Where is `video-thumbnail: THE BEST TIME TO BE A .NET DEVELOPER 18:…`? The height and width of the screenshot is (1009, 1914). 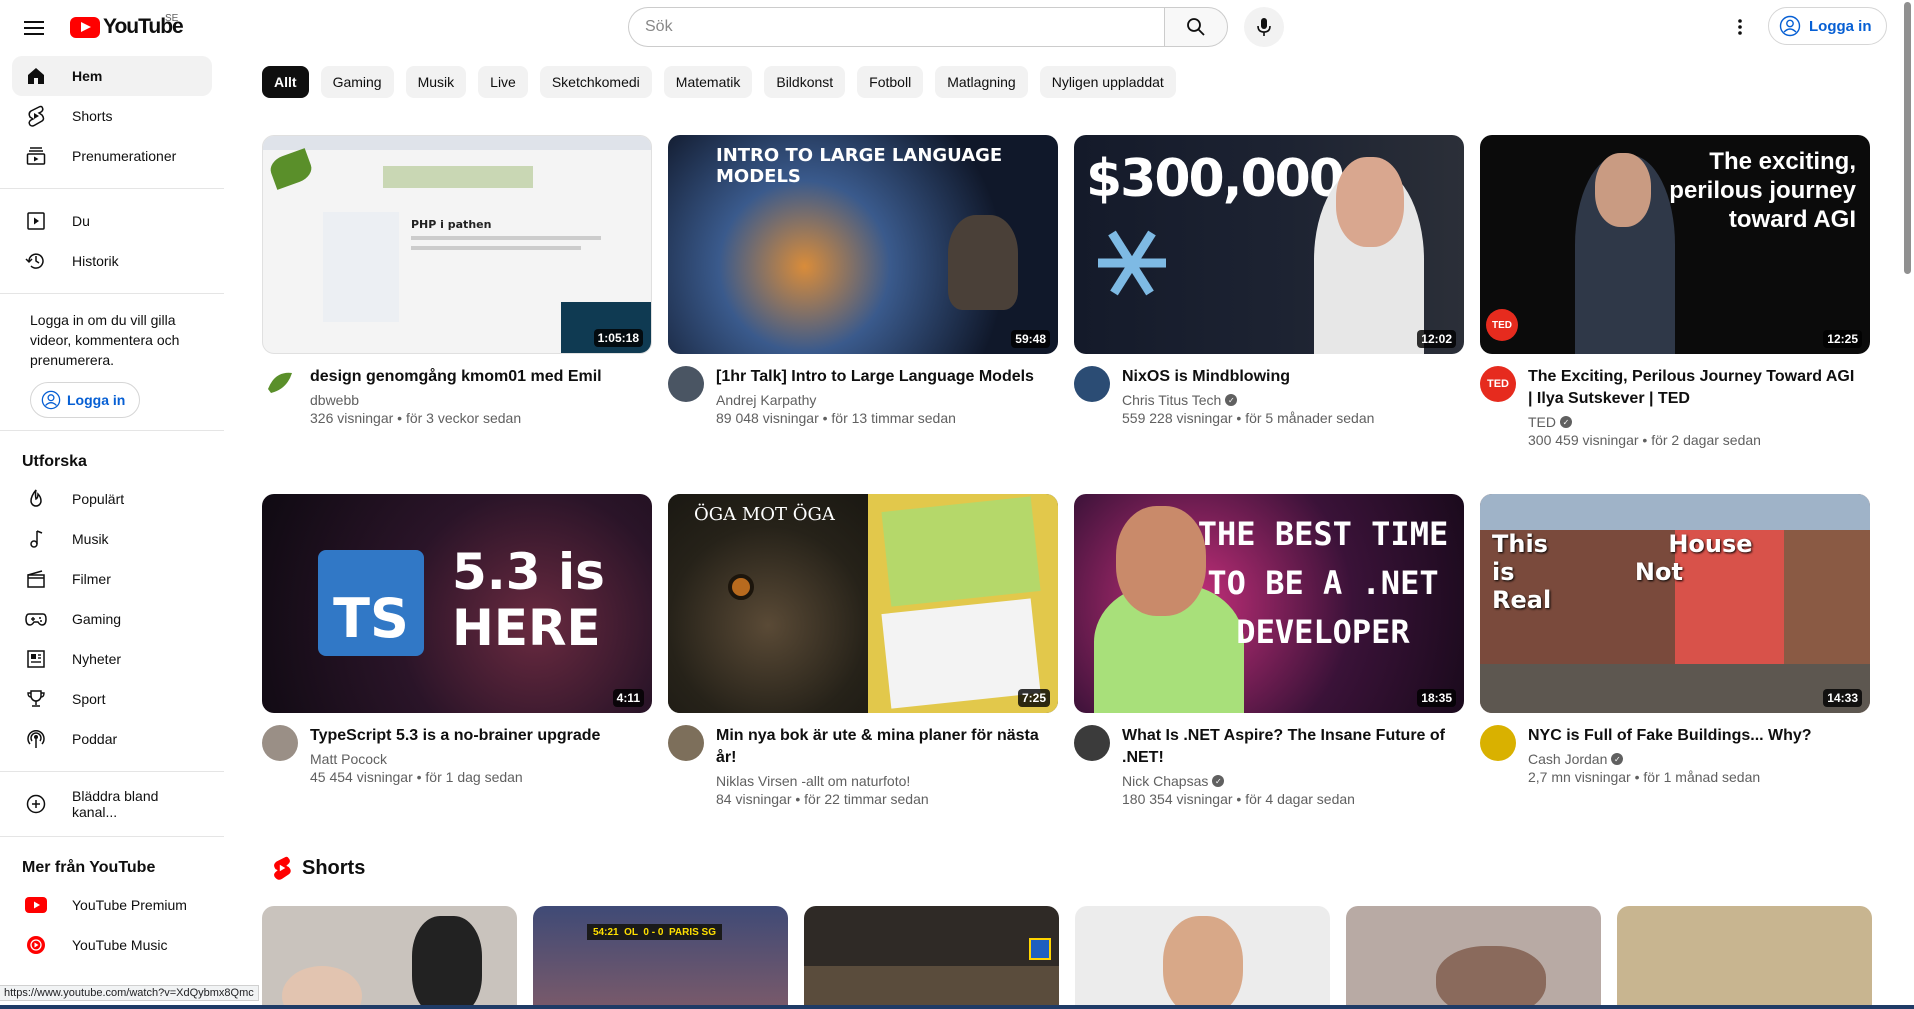
video-thumbnail: THE BEST TIME TO BE A .NET DEVELOPER 18:… is located at coordinates (1269, 603).